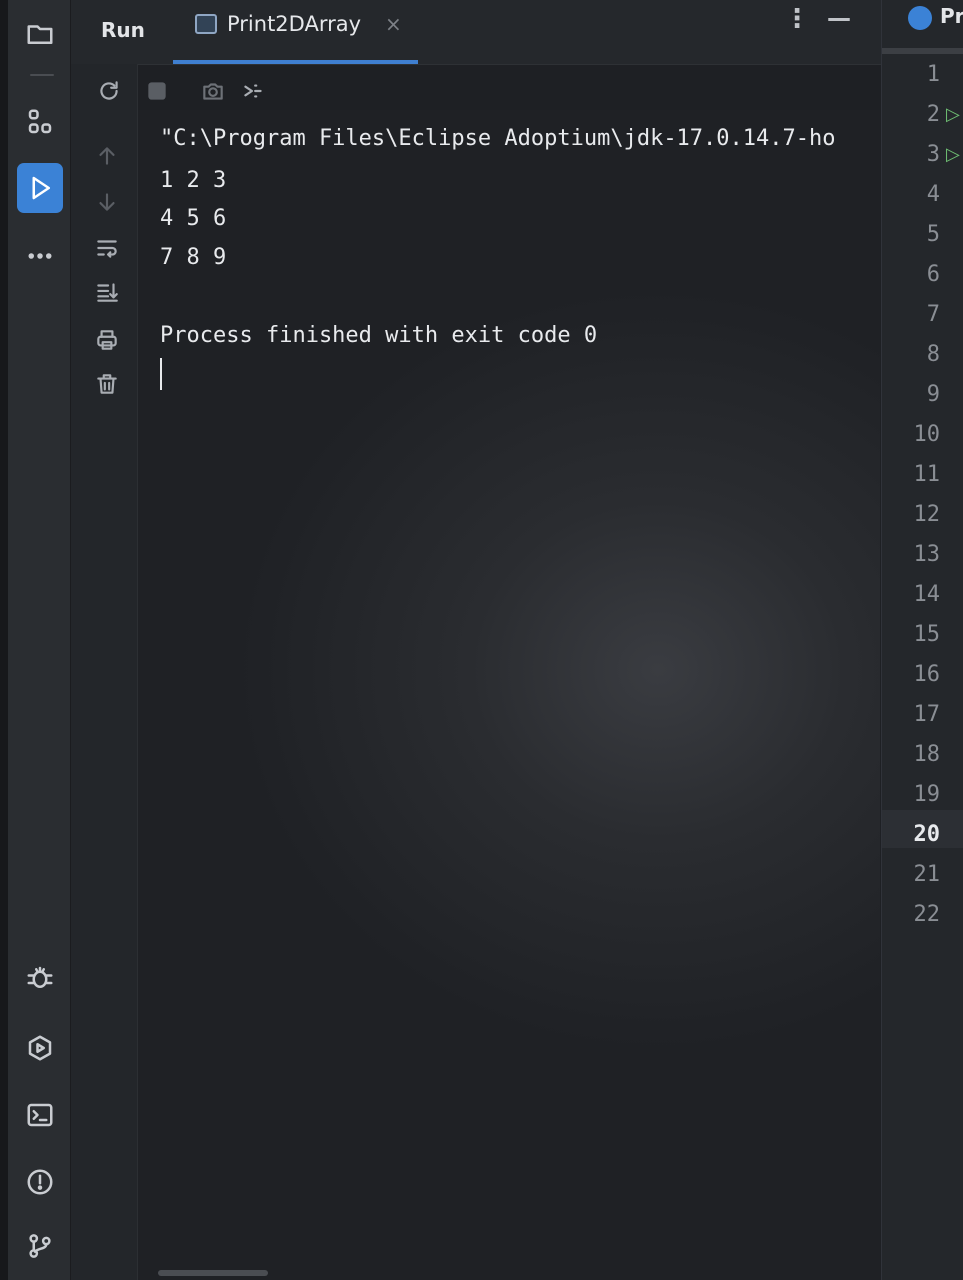  Describe the element at coordinates (123, 30) in the screenshot. I see `run-title: Run` at that location.